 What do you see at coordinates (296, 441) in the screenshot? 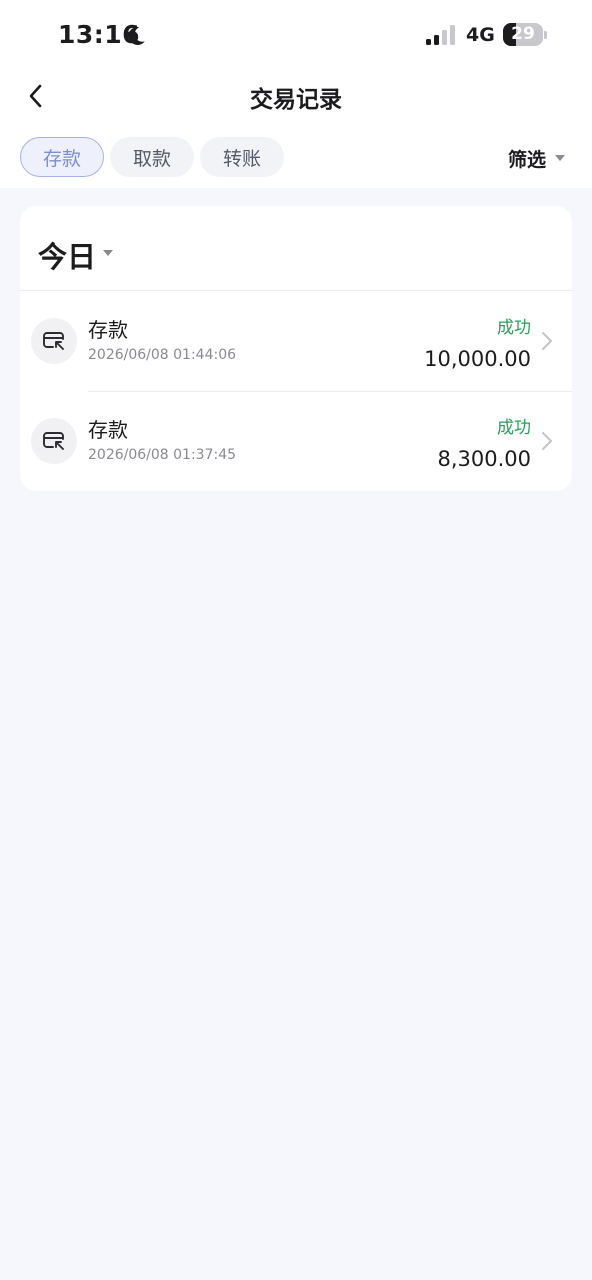
I see `transaction-row: 存款 2026/06/08 01:37:45 成功 8,300.00` at bounding box center [296, 441].